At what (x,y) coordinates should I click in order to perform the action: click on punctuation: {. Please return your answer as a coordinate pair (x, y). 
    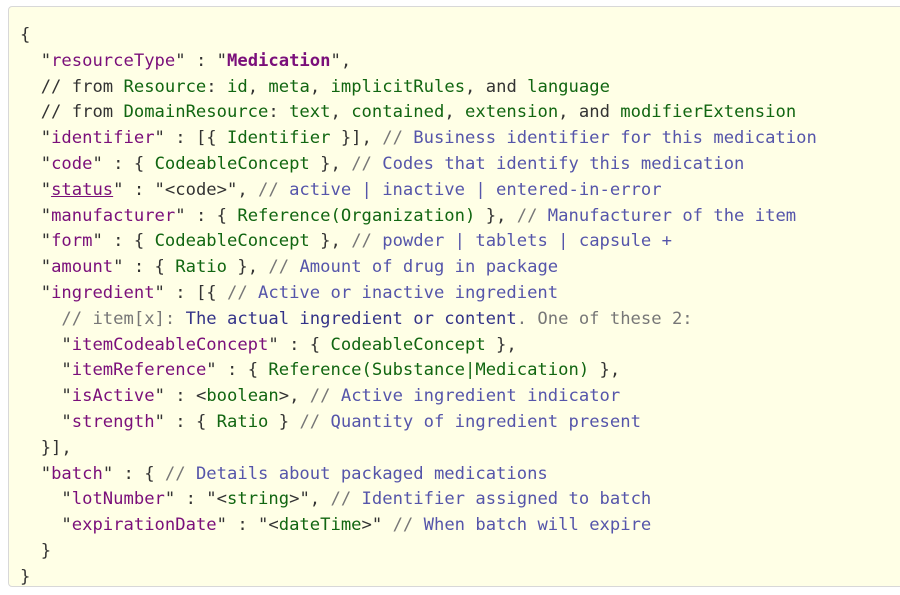
    Looking at the image, I should click on (25, 35).